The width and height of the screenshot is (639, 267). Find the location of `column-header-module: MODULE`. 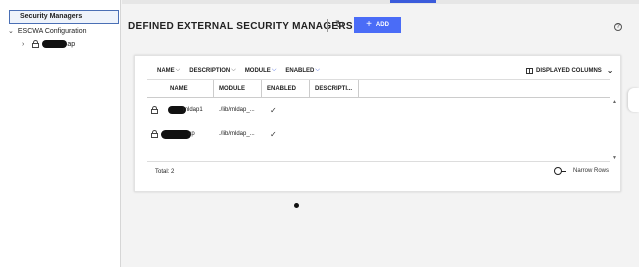

column-header-module: MODULE is located at coordinates (238, 89).